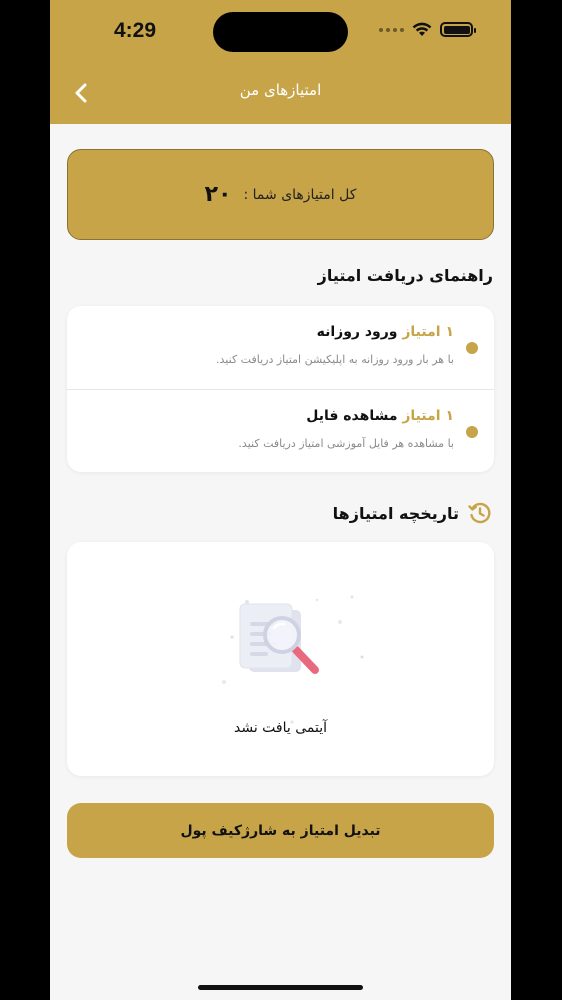  Describe the element at coordinates (405, 275) in the screenshot. I see `guide-section-title: راهنمای دریافت امتیاز` at that location.